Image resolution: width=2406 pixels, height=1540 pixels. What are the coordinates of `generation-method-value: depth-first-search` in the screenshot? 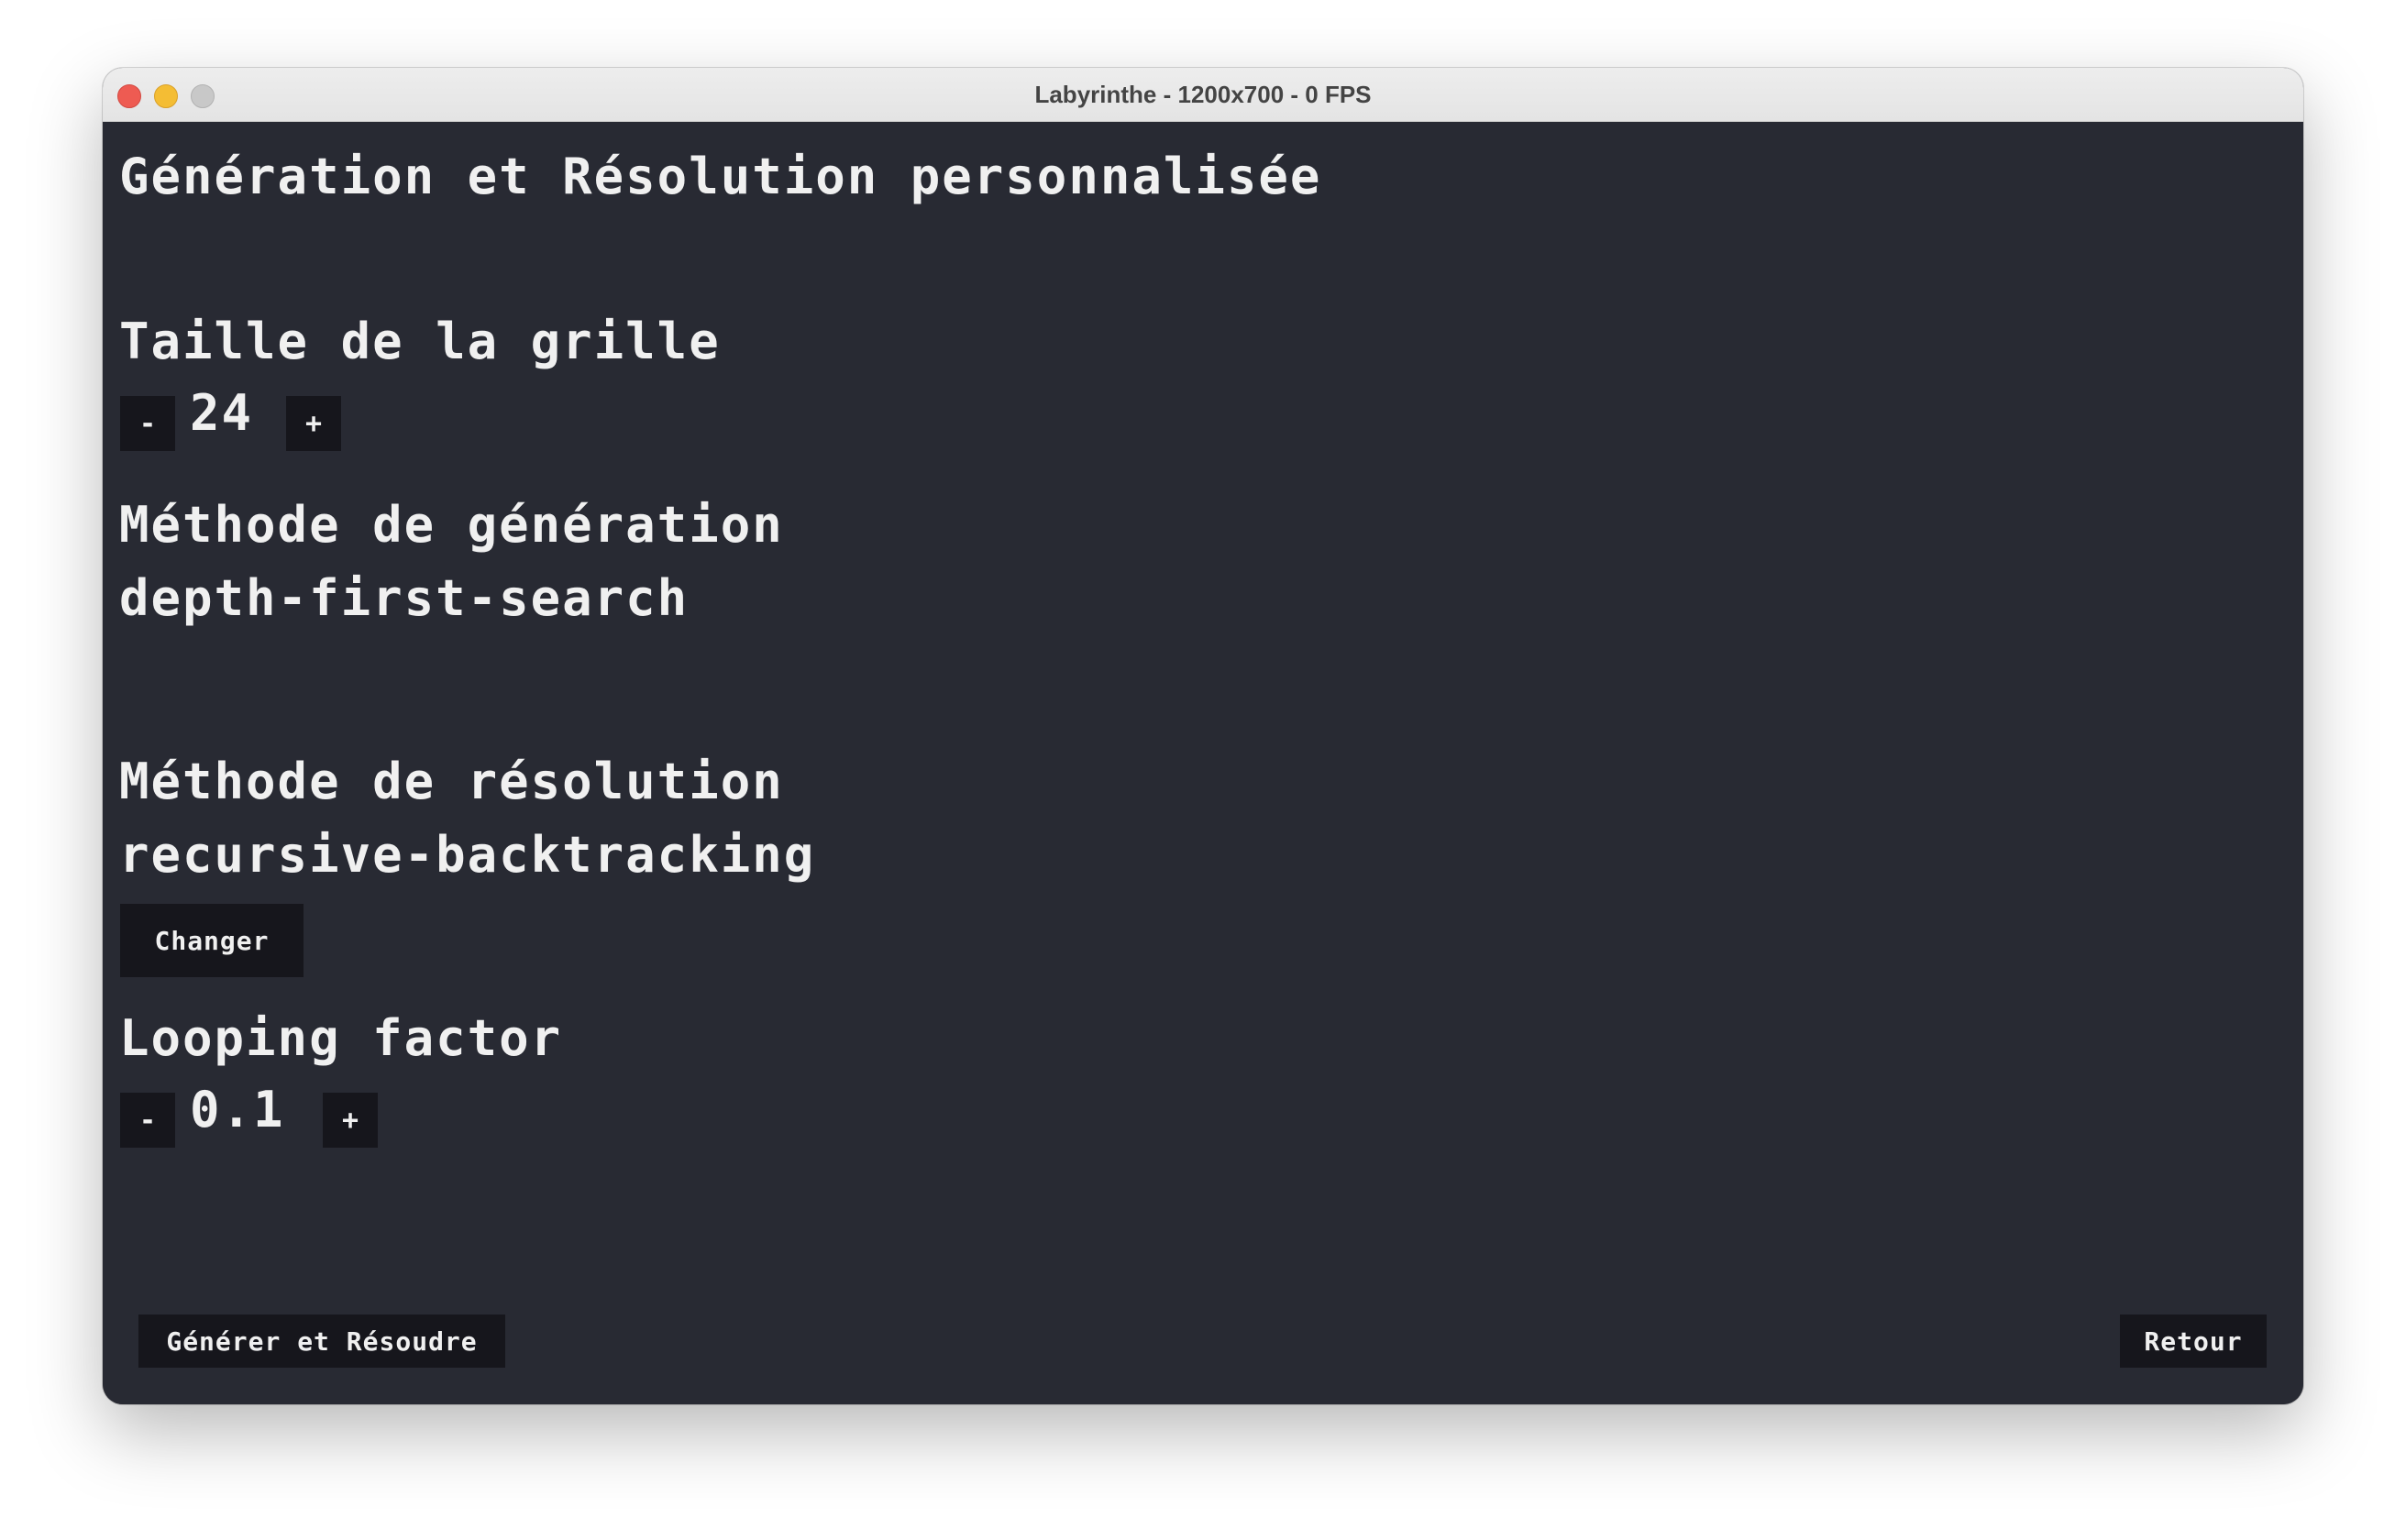 It's located at (404, 598).